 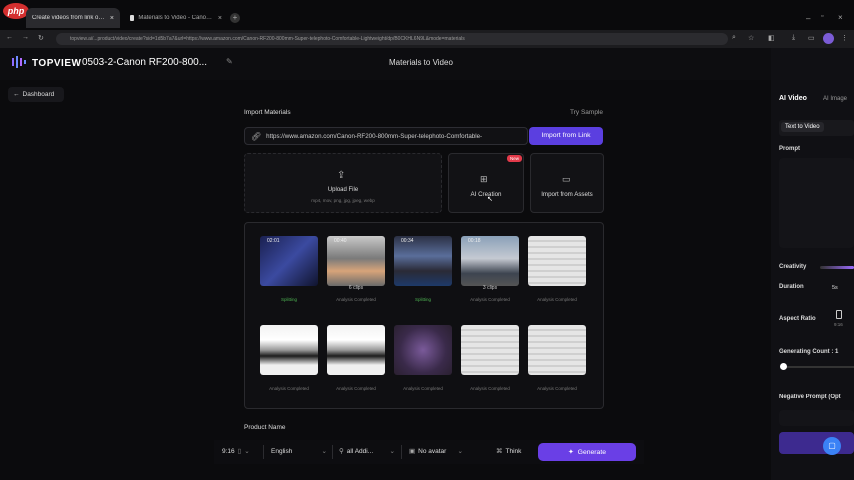 I want to click on prompt-label: Prompt, so click(x=789, y=149).